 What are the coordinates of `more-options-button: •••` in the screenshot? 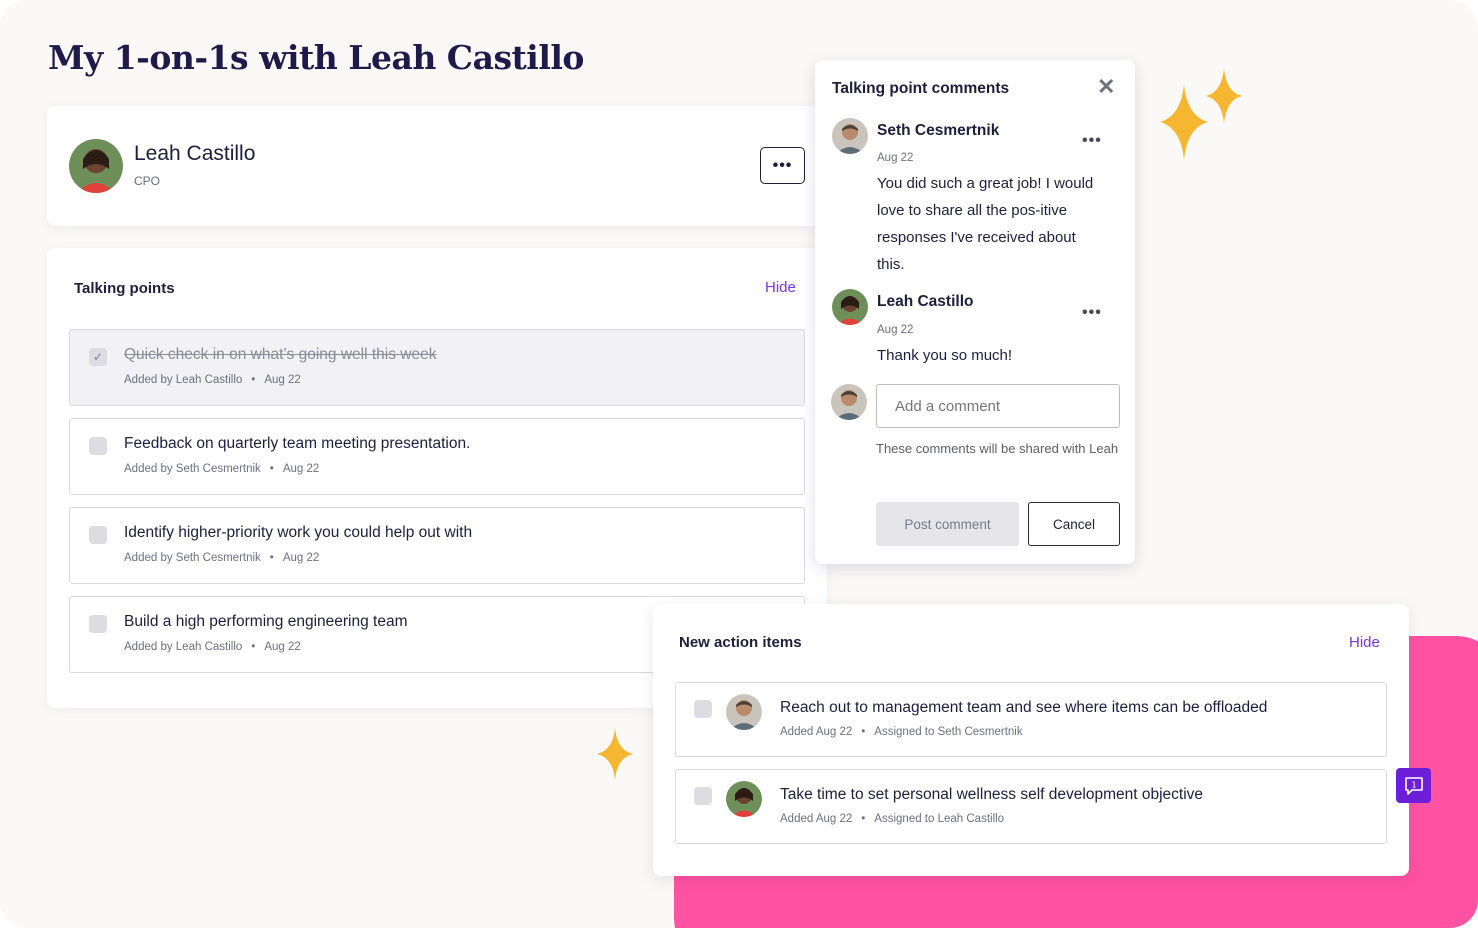 It's located at (782, 165).